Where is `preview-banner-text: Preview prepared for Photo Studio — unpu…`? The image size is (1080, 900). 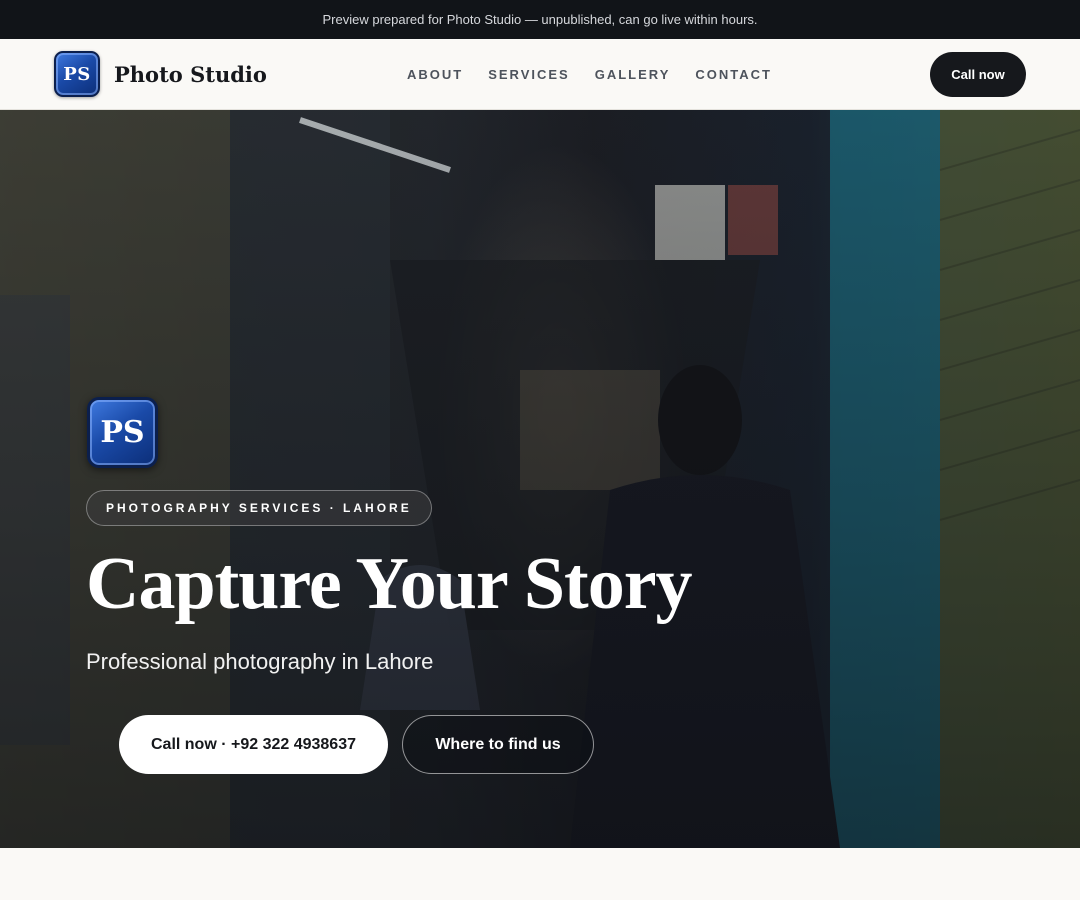
preview-banner-text: Preview prepared for Photo Studio — unpu… is located at coordinates (540, 19).